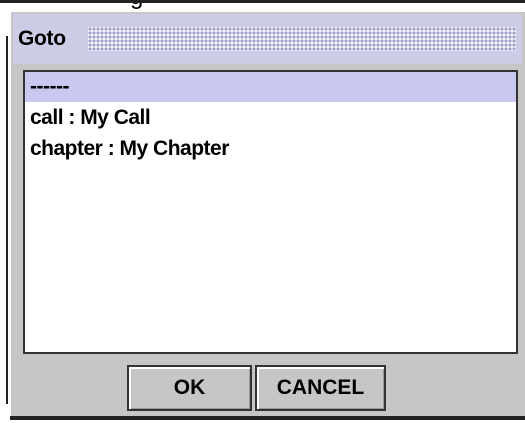 This screenshot has height=423, width=525. Describe the element at coordinates (42, 38) in the screenshot. I see `dialog-title: Goto` at that location.